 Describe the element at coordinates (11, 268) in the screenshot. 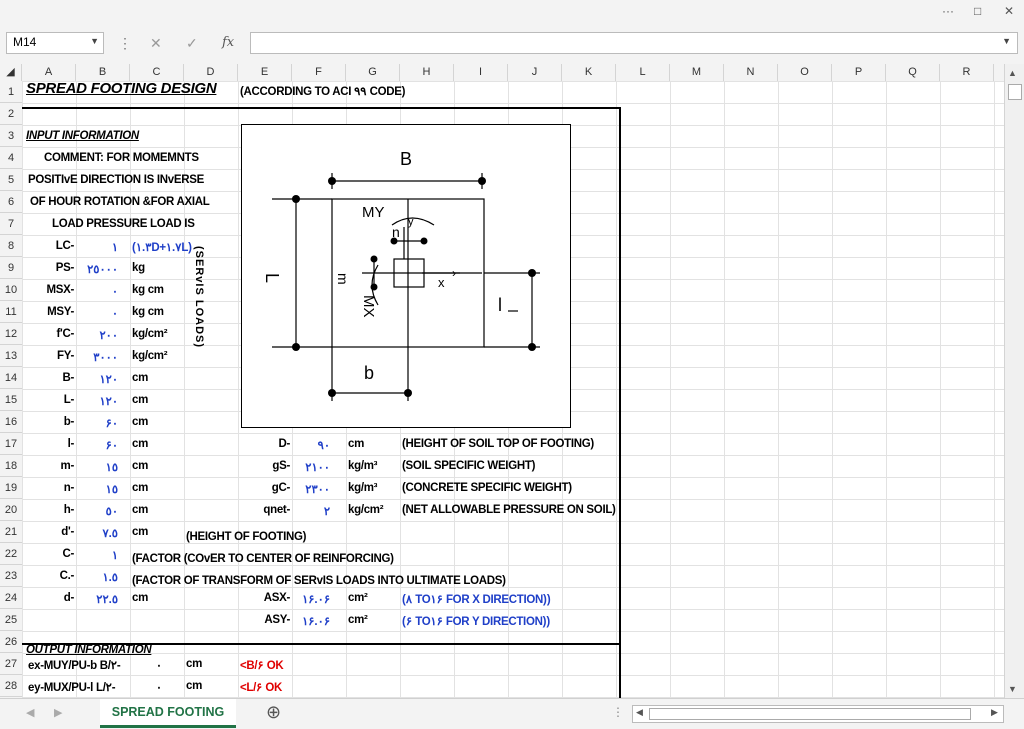

I see `row-header-9: 9` at that location.